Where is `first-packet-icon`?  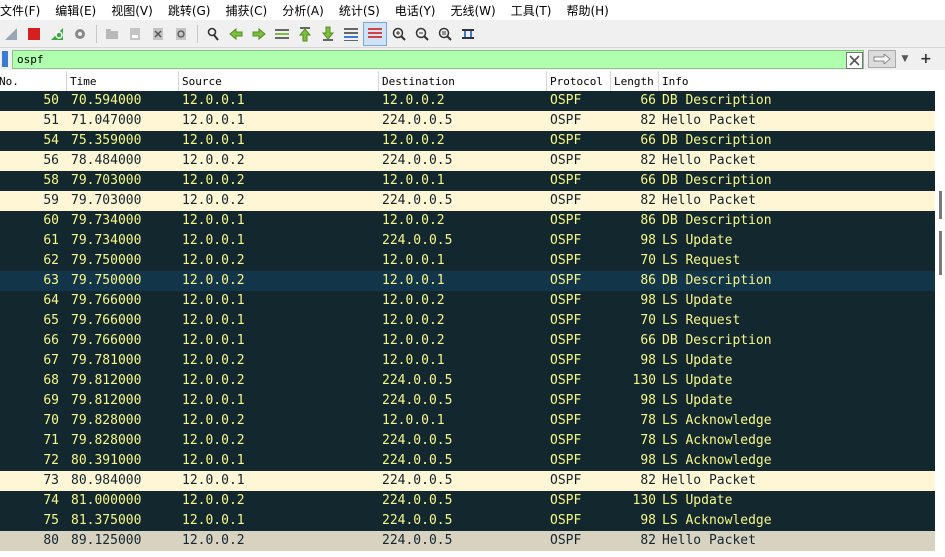 first-packet-icon is located at coordinates (305, 34).